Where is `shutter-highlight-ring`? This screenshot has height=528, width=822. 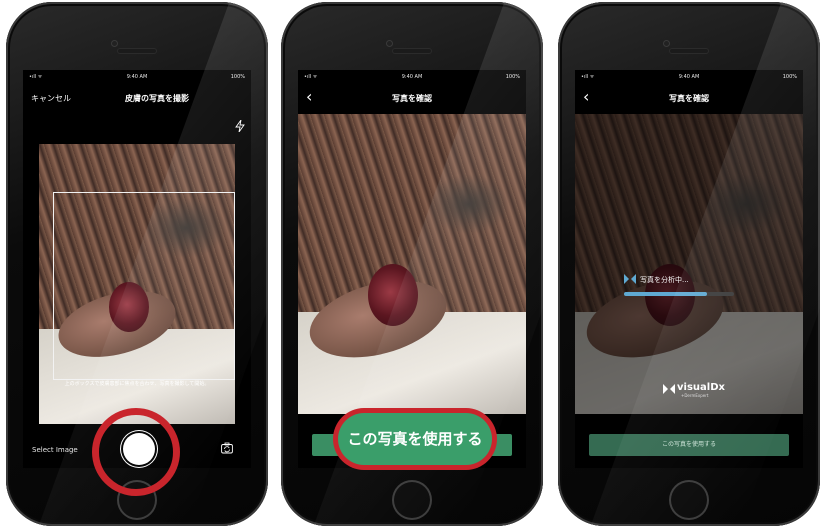 shutter-highlight-ring is located at coordinates (136, 452).